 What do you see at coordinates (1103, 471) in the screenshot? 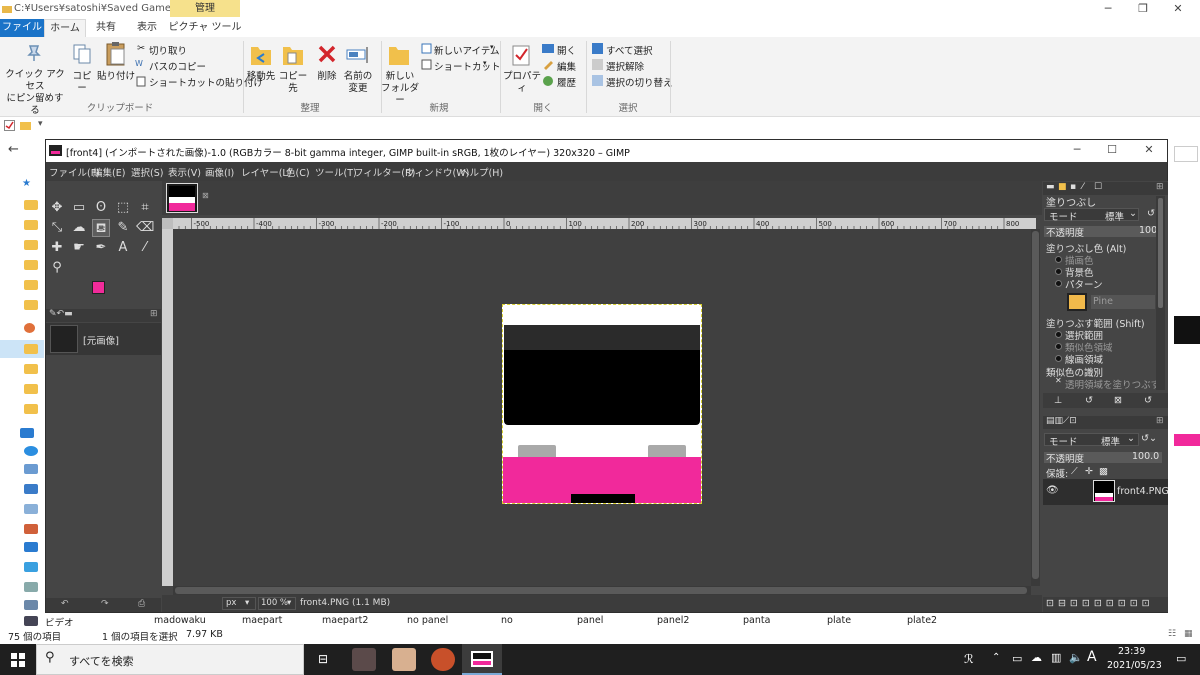
I see `lock-alpha-icon: ▩` at bounding box center [1103, 471].